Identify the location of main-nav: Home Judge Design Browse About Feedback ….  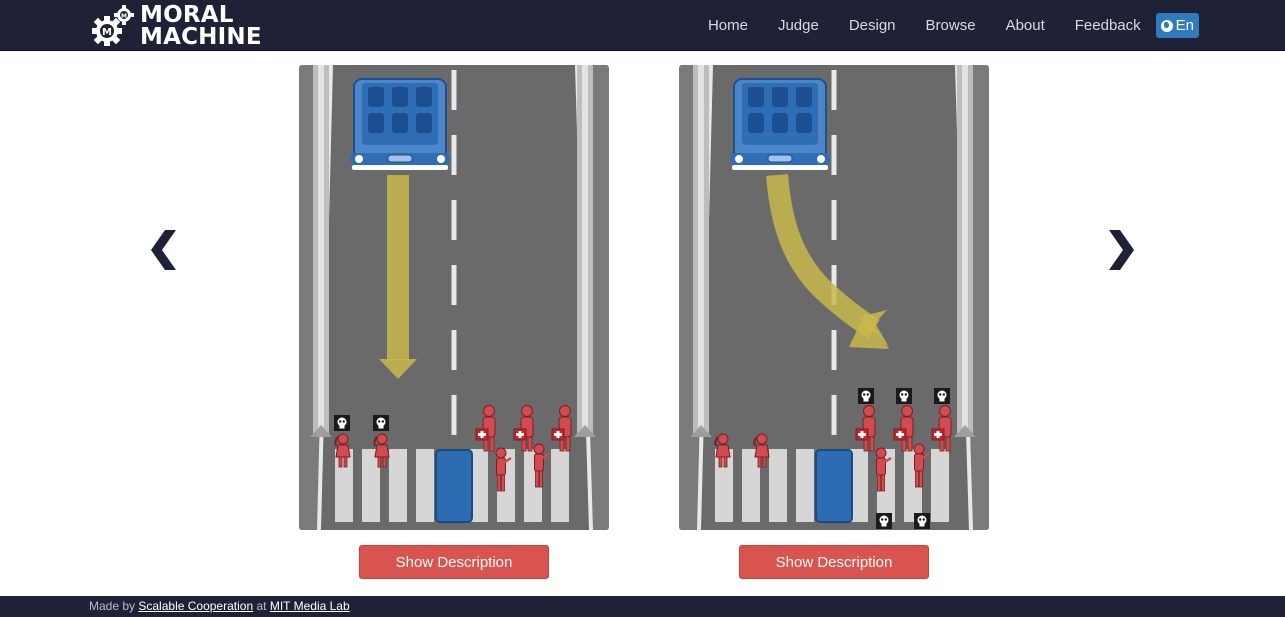
(938, 25).